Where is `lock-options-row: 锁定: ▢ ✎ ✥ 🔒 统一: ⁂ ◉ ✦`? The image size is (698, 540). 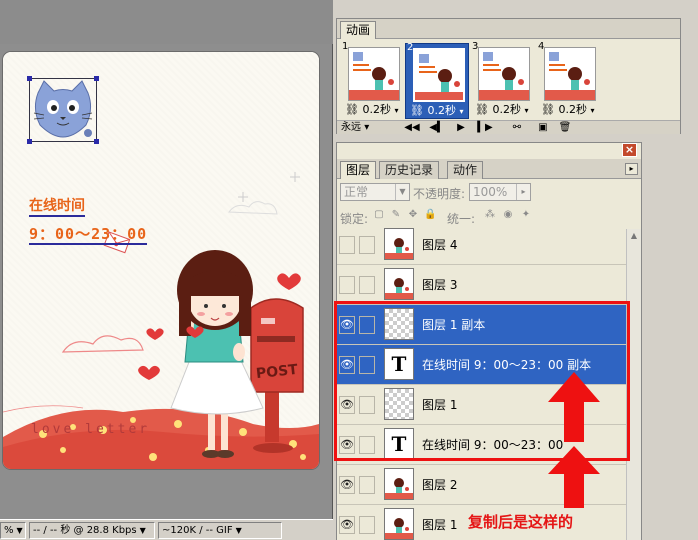
lock-options-row: 锁定: ▢ ✎ ✥ 🔒 统一: ⁂ ◉ ✦ is located at coordinates (489, 216).